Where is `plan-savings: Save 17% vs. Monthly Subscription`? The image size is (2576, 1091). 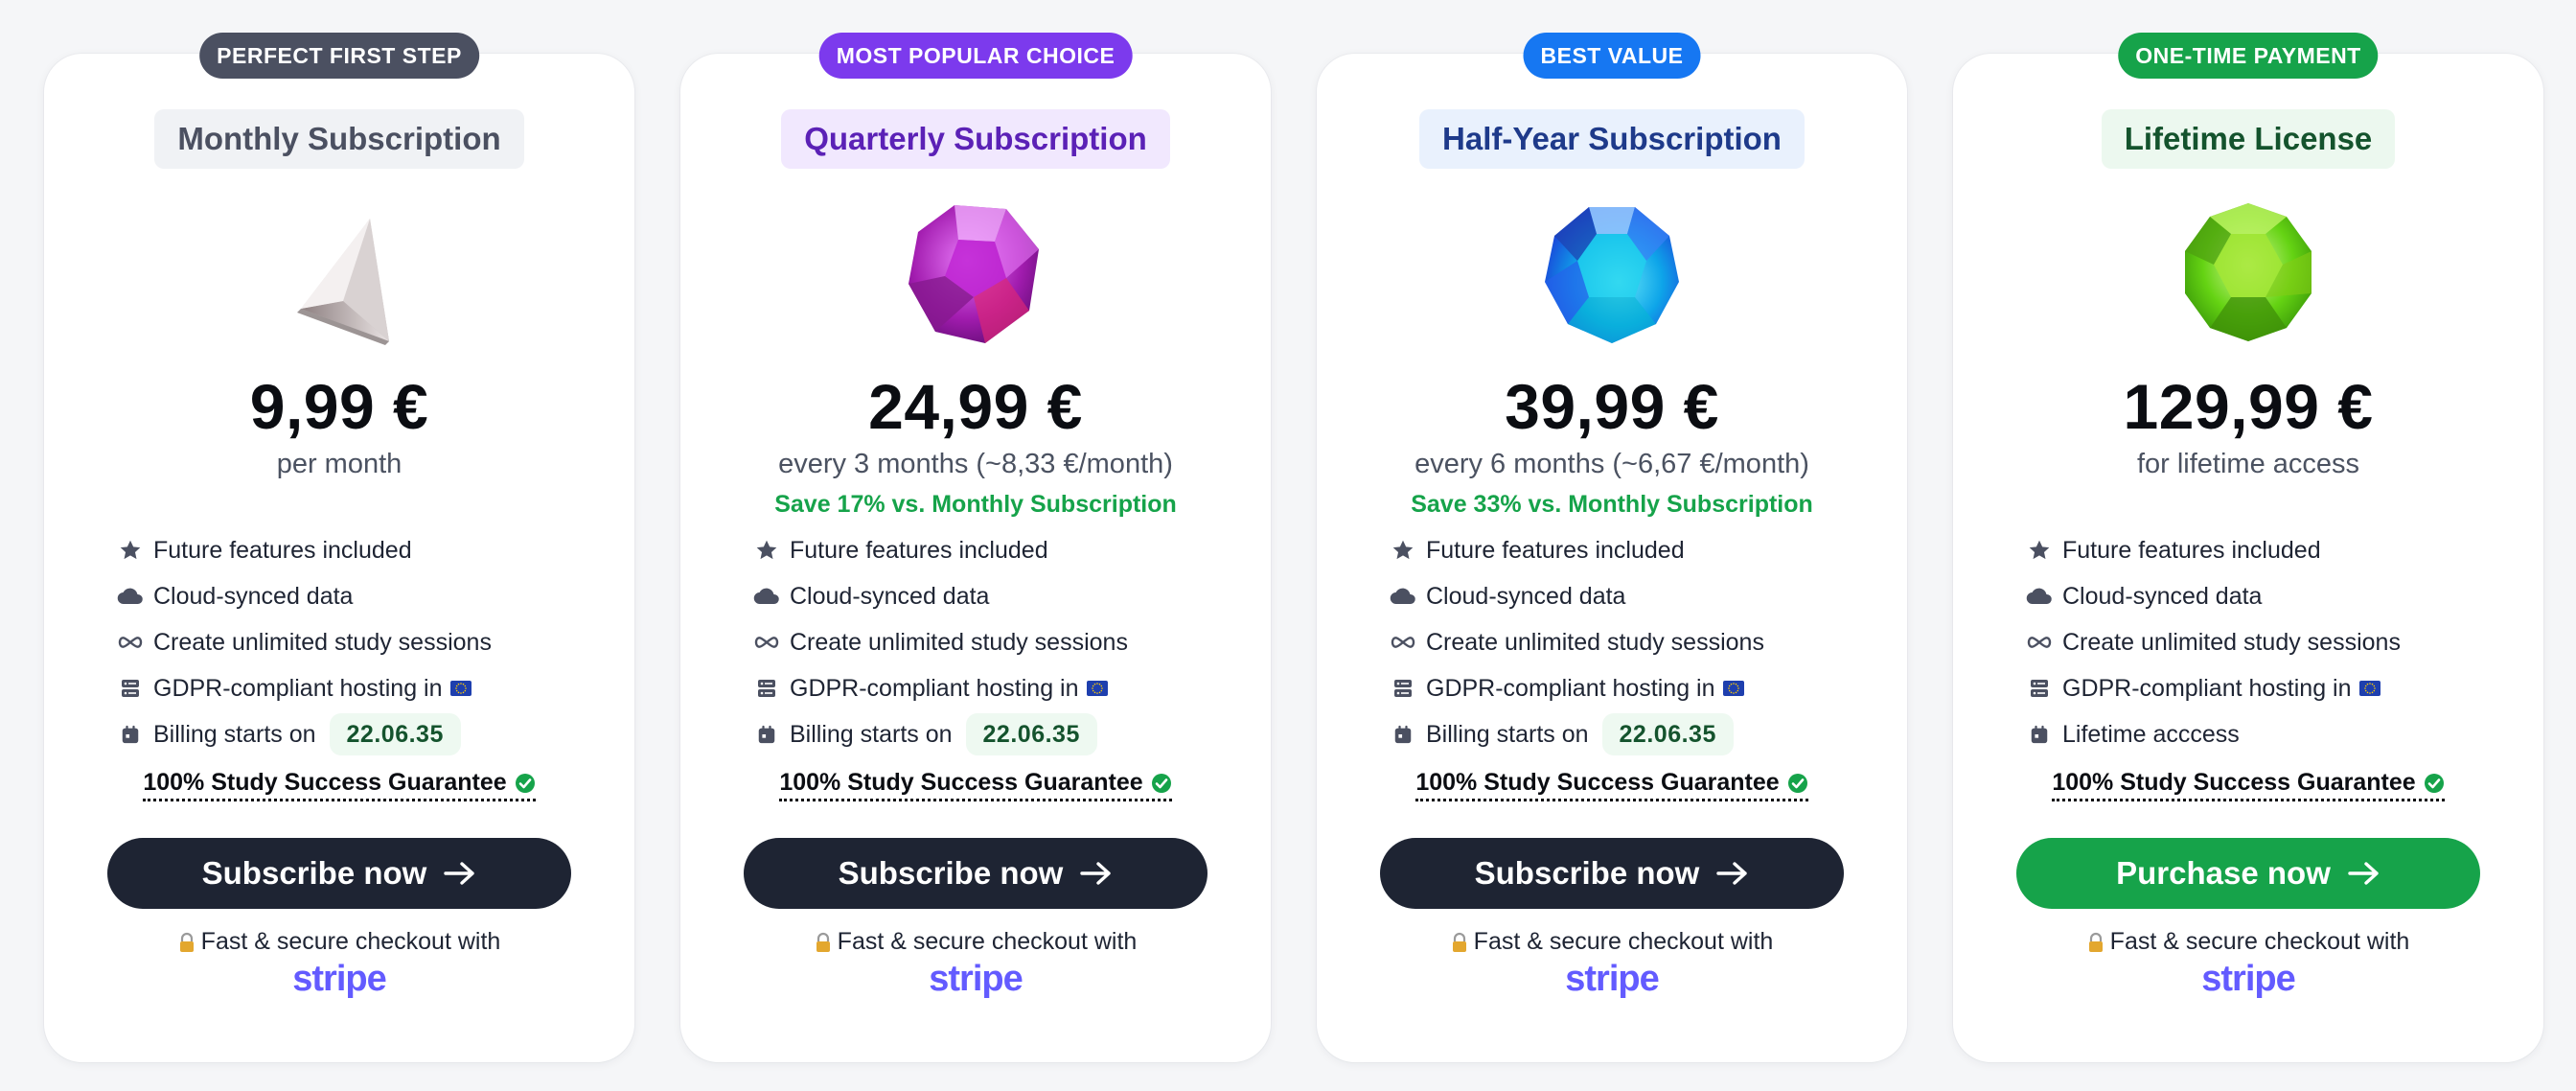
plan-savings: Save 17% vs. Monthly Subscription is located at coordinates (975, 505).